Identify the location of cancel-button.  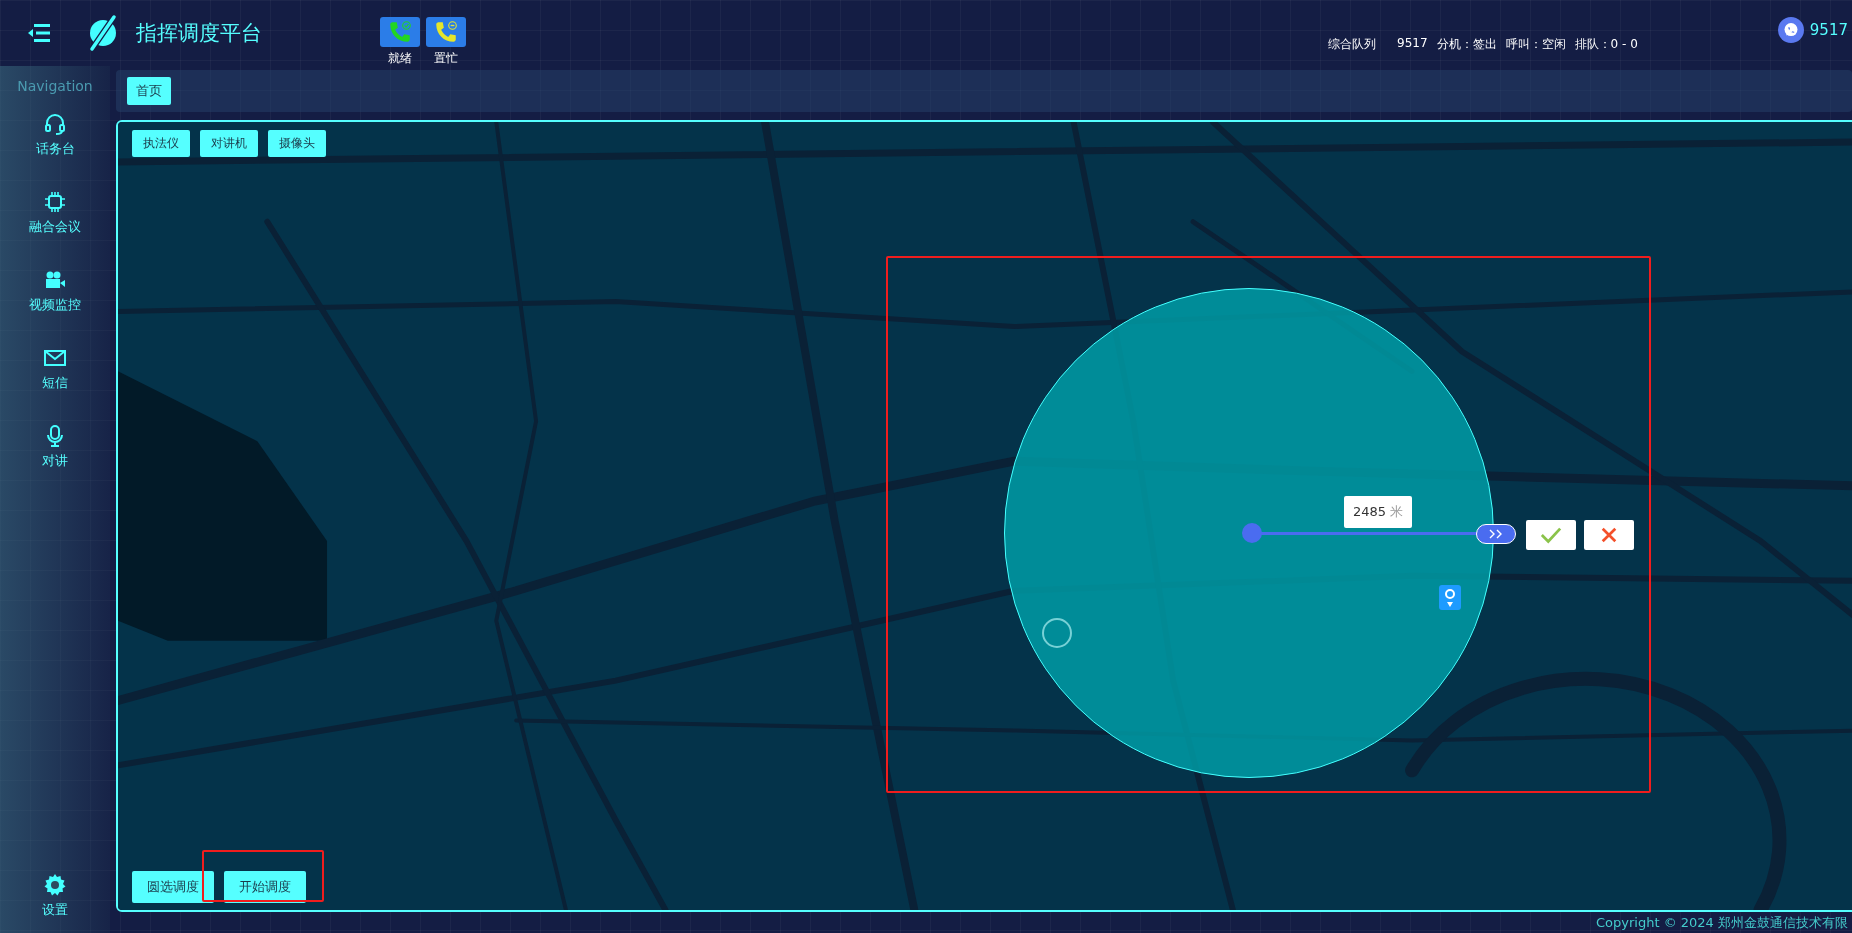
(1609, 535).